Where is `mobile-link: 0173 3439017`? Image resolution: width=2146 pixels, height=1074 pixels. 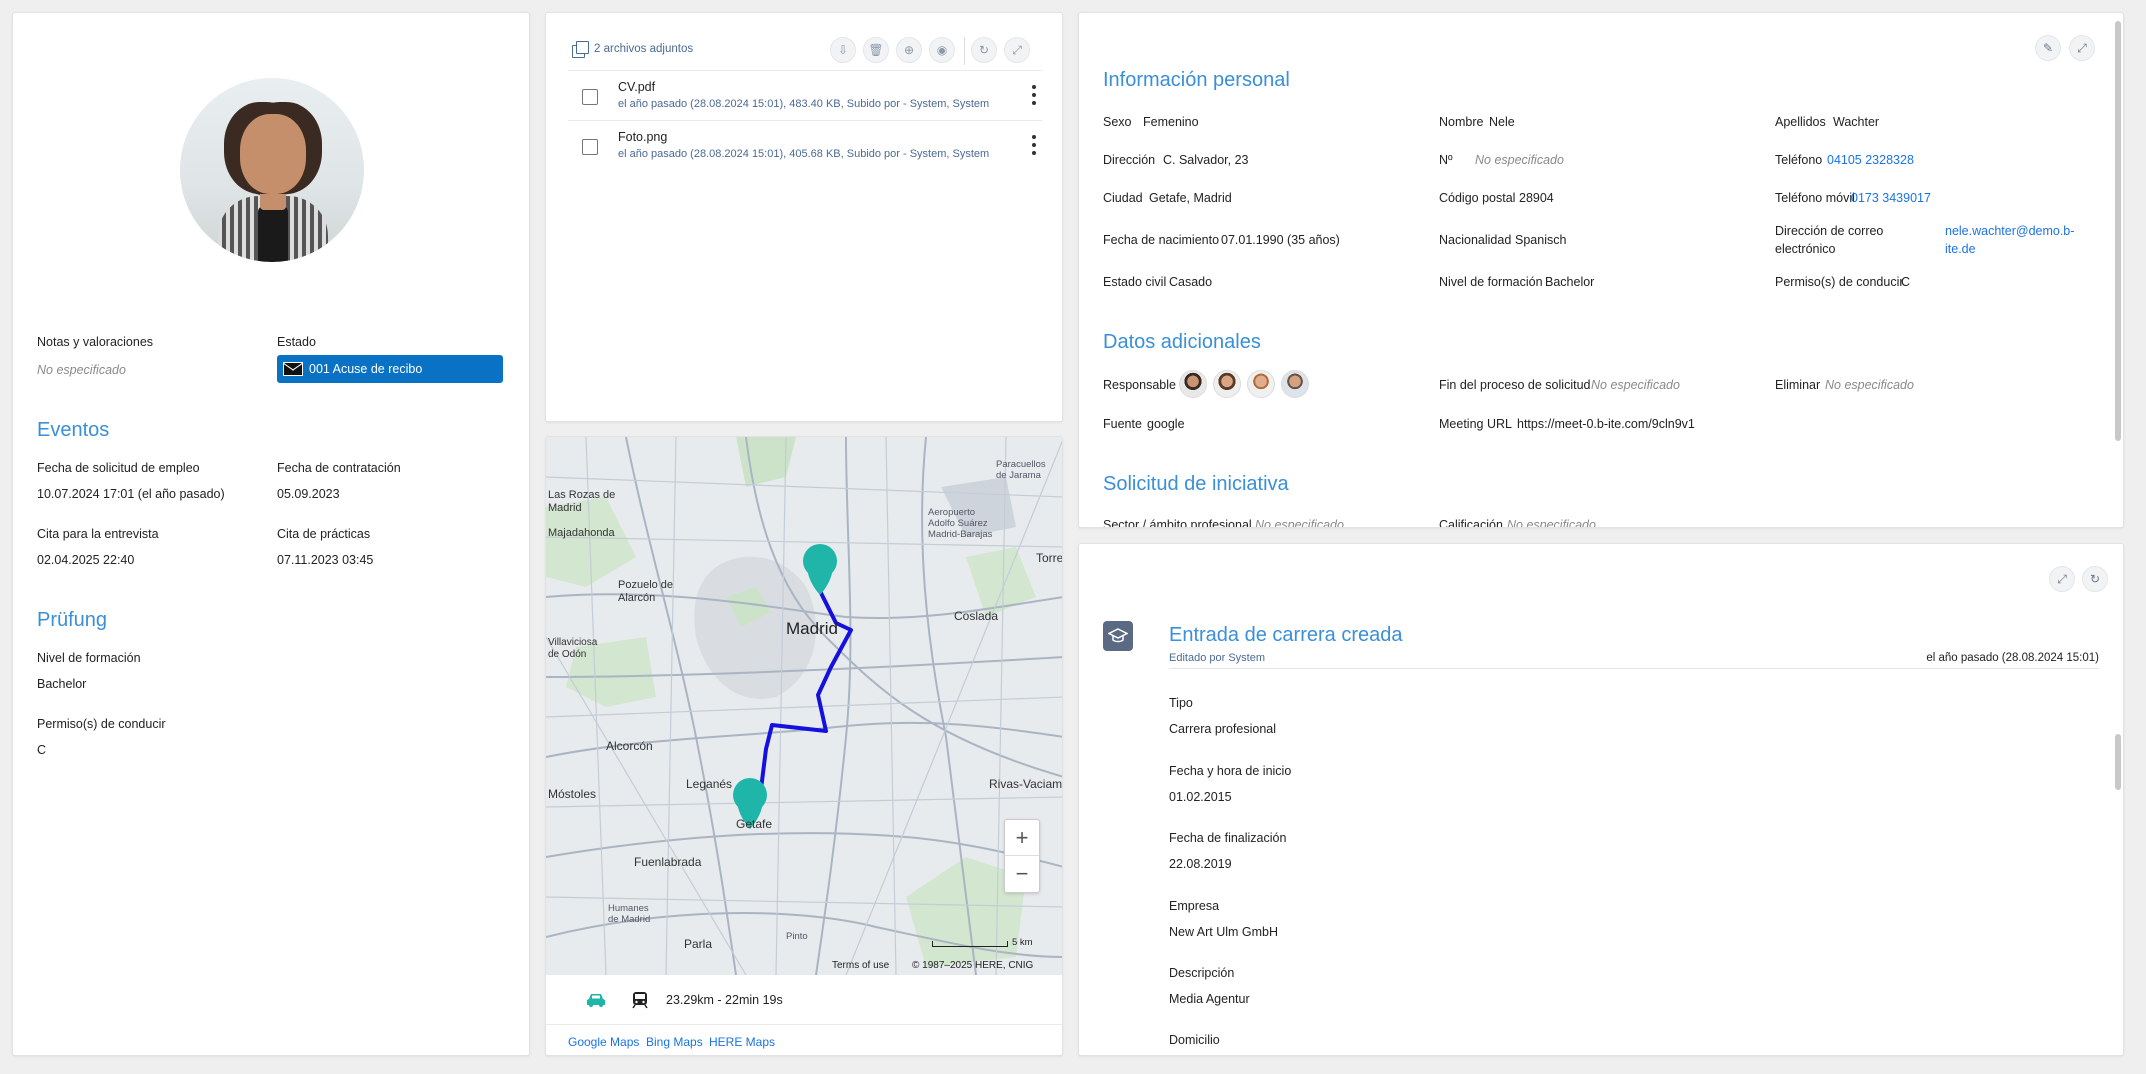 mobile-link: 0173 3439017 is located at coordinates (1891, 198).